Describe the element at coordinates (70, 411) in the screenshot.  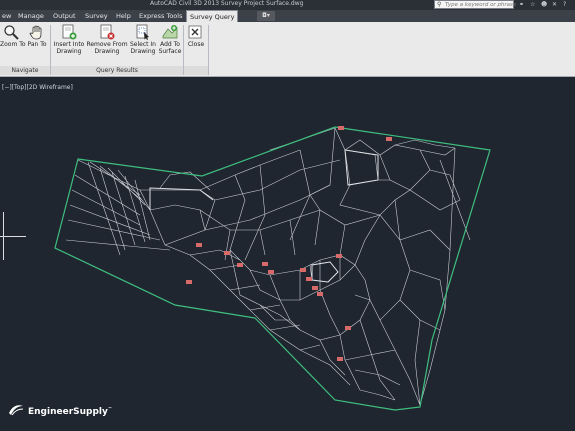
I see `logo-brand-text: EngineerSupply™` at that location.